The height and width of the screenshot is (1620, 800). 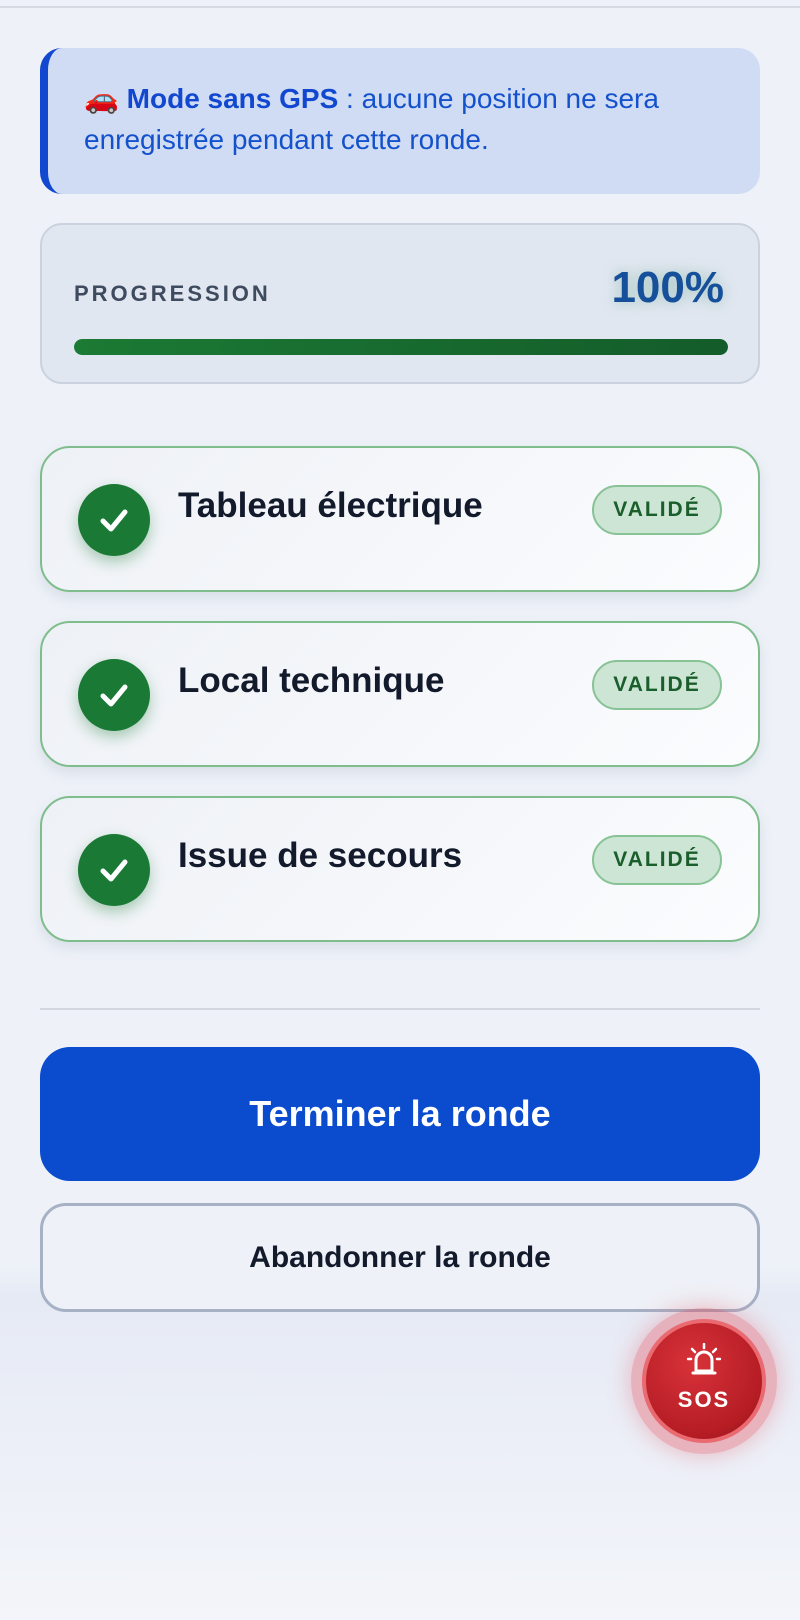 I want to click on checkpoint-card: Local technique VALIDÉ, so click(x=400, y=694).